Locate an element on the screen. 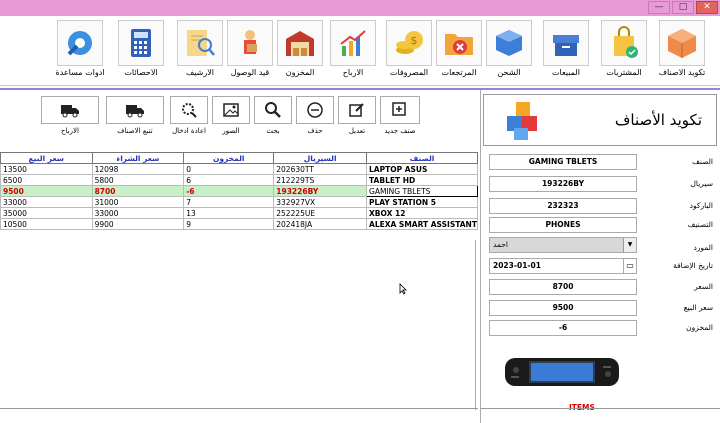 This screenshot has width=720, height=423. table-cell: ALEXA SMART ASSISTANT is located at coordinates (422, 224).